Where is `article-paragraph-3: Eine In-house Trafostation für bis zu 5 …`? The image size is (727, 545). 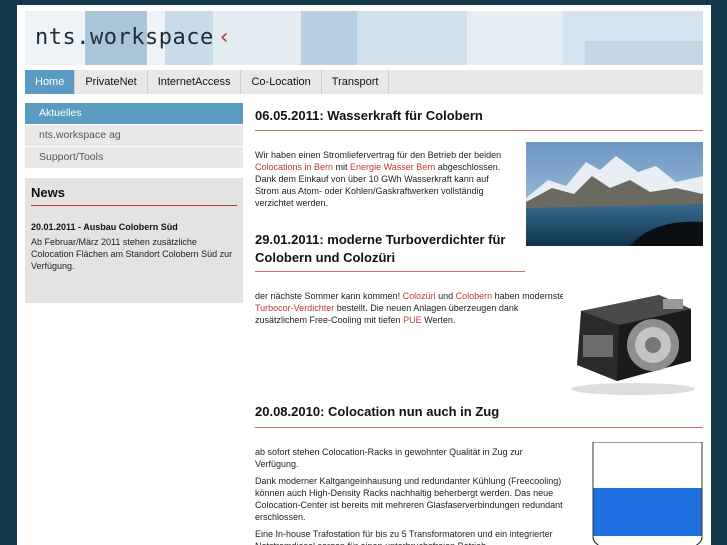
article-paragraph-3: Eine In-house Trafostation für bis zu 5 … is located at coordinates (404, 537).